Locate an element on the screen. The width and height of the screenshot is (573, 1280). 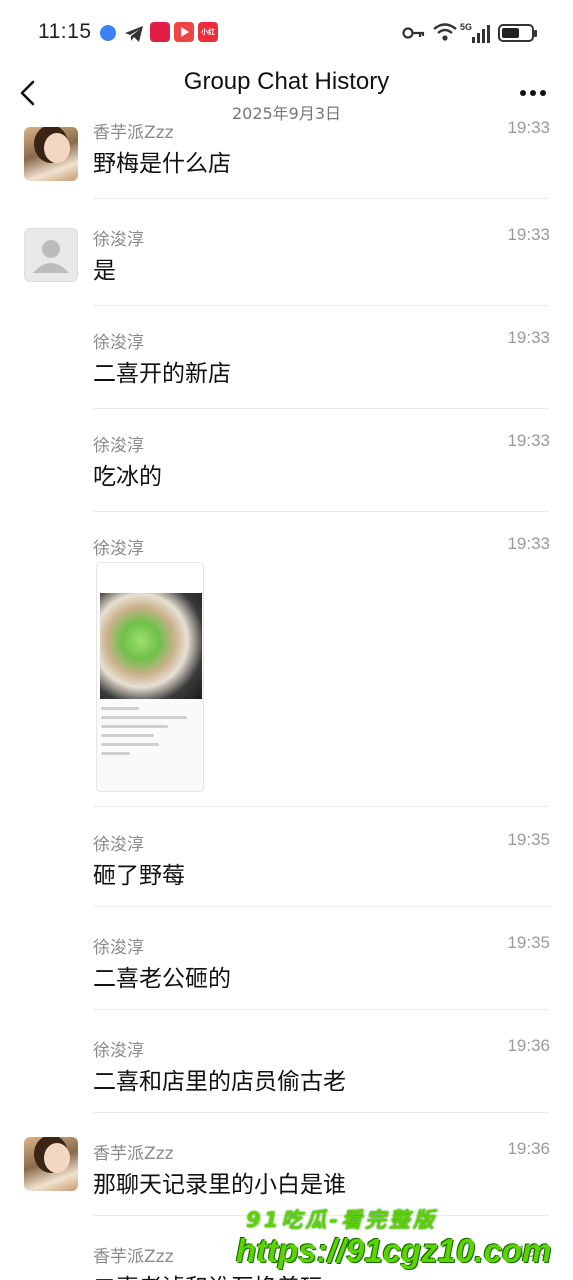
network-label: 5G is located at coordinates (466, 27).